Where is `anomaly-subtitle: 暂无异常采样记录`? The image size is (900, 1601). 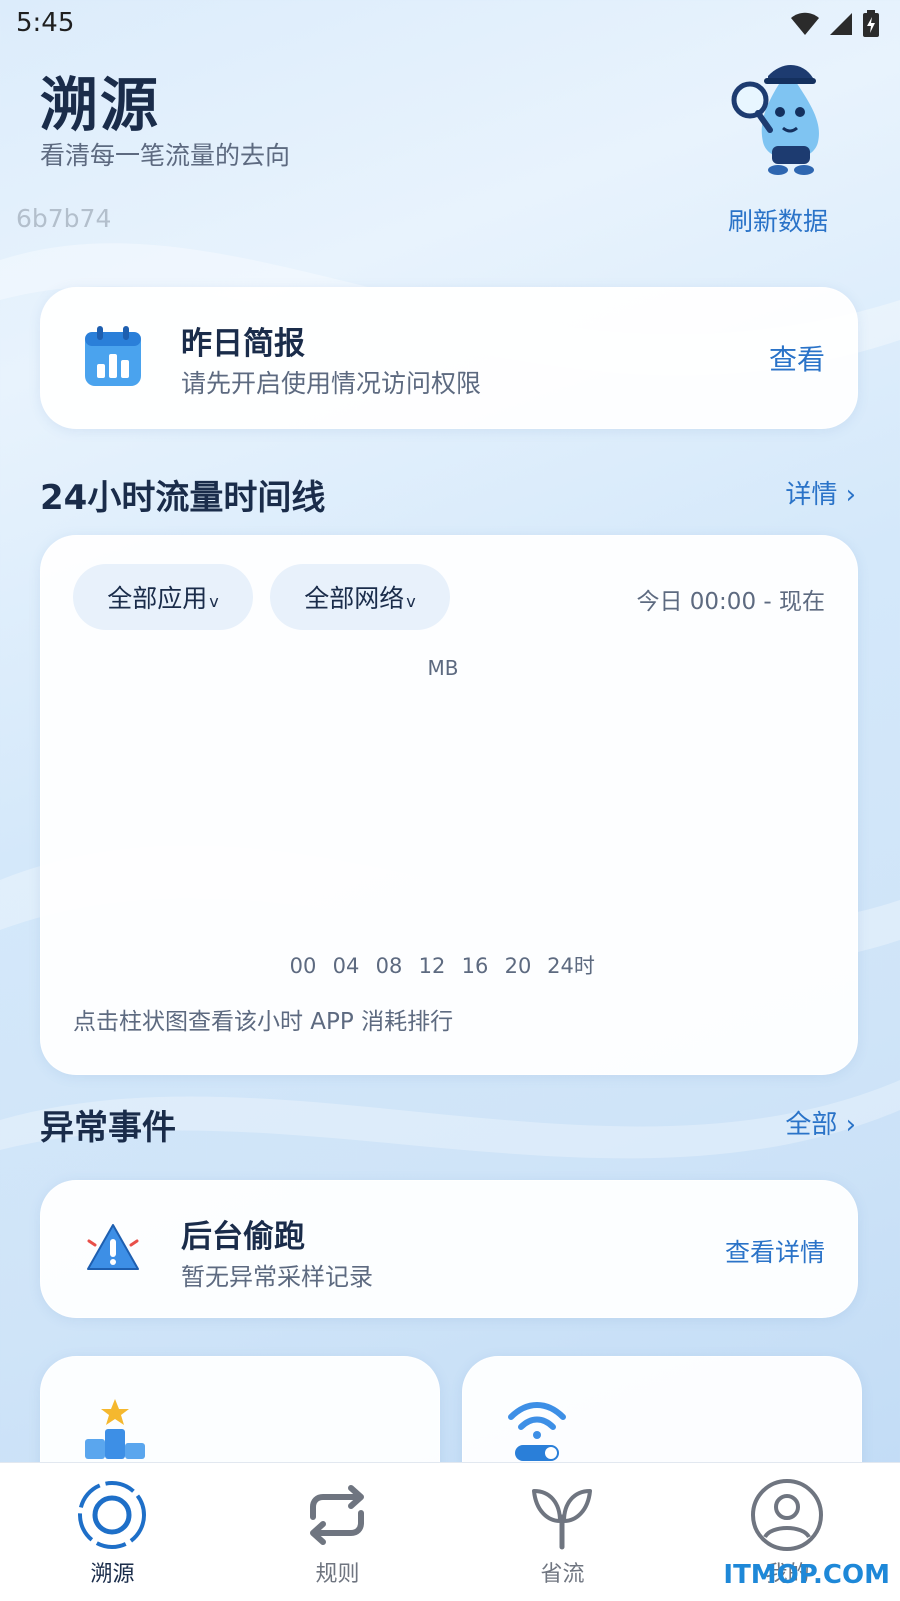 anomaly-subtitle: 暂无异常采样记录 is located at coordinates (277, 1277).